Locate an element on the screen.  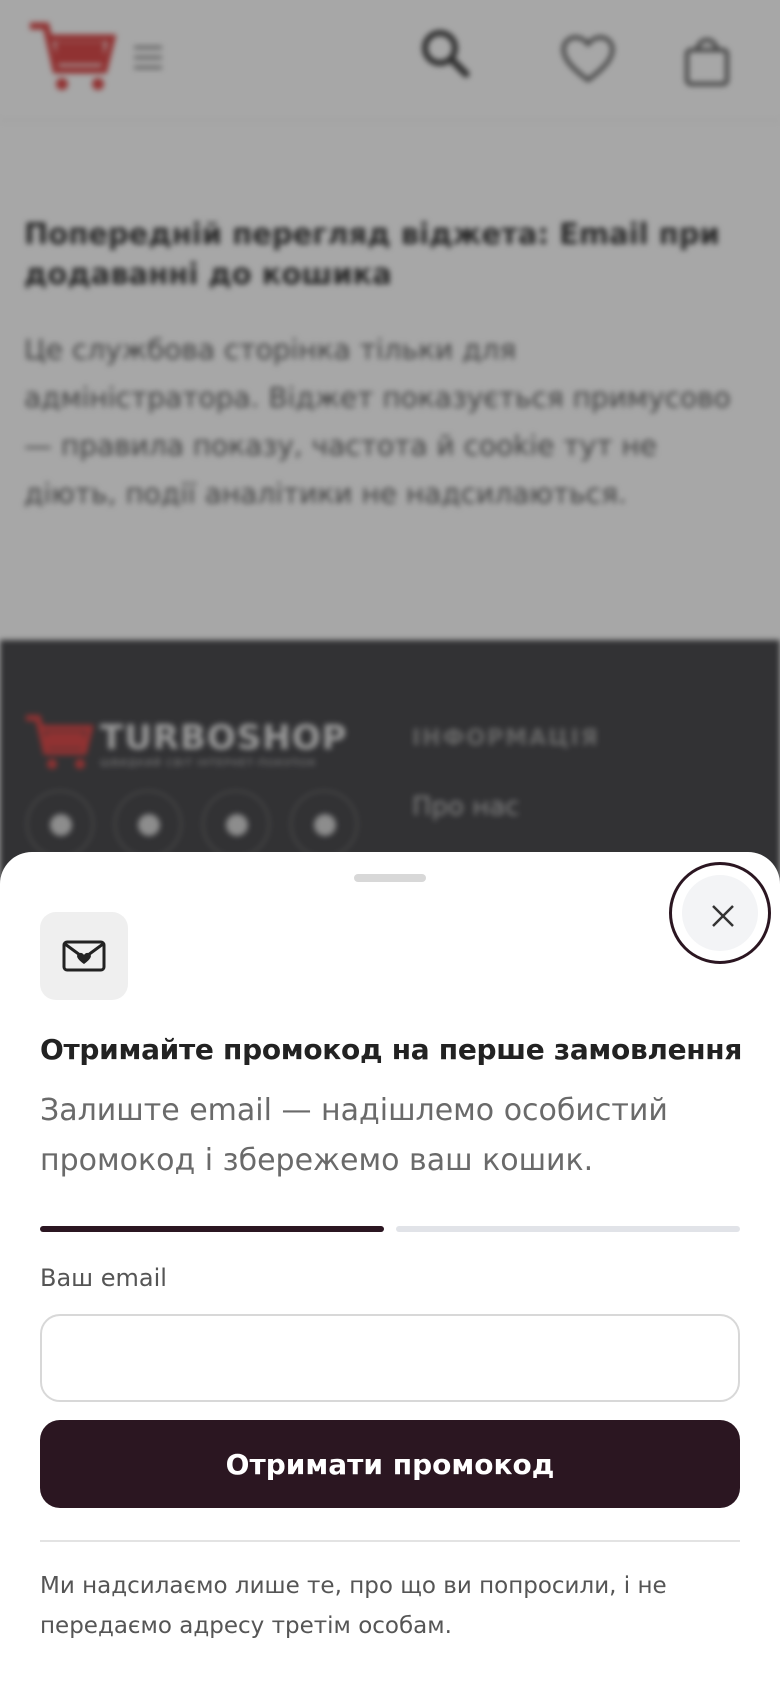
email-label: Ваш email is located at coordinates (103, 1278).